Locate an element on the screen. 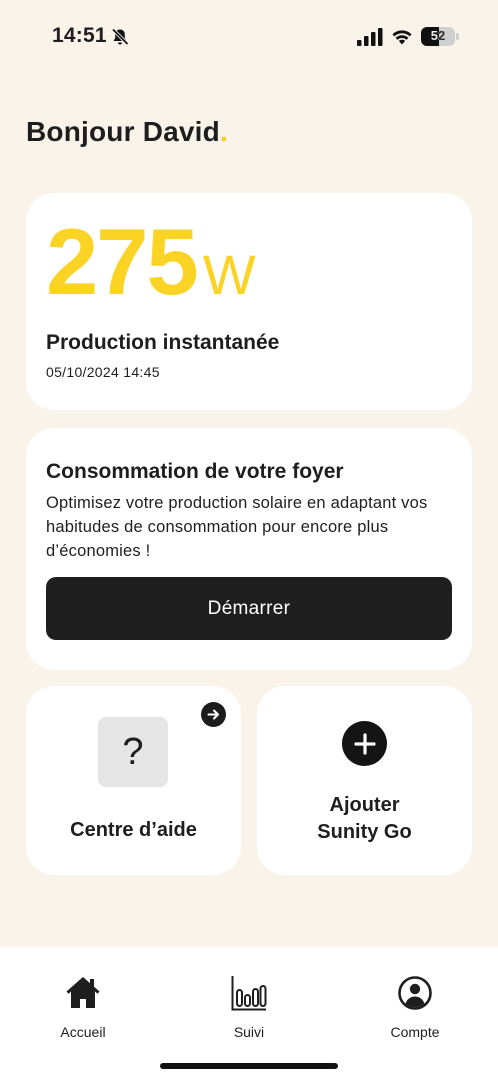 The height and width of the screenshot is (1080, 498). add-label-line1: Ajouter is located at coordinates (364, 805).